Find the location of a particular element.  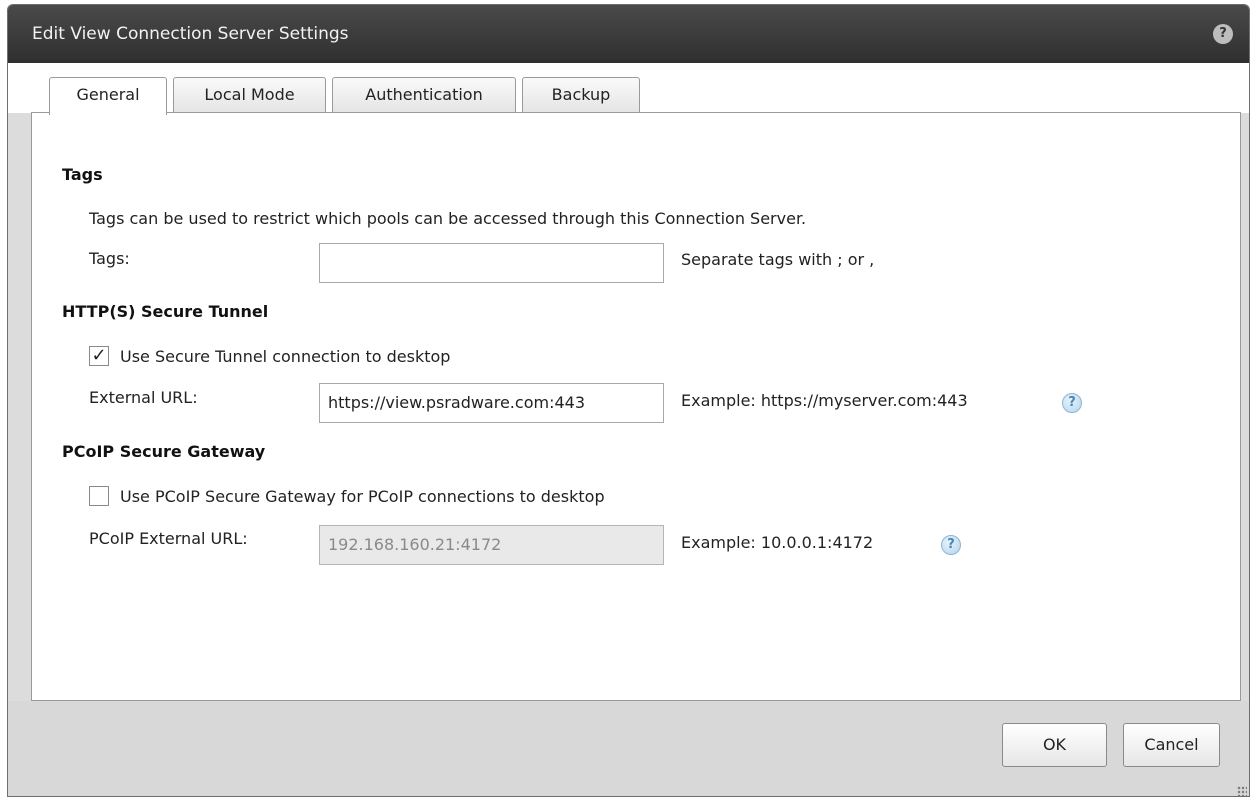

title-bar: Edit View Connection Server Settings ? is located at coordinates (628, 34).